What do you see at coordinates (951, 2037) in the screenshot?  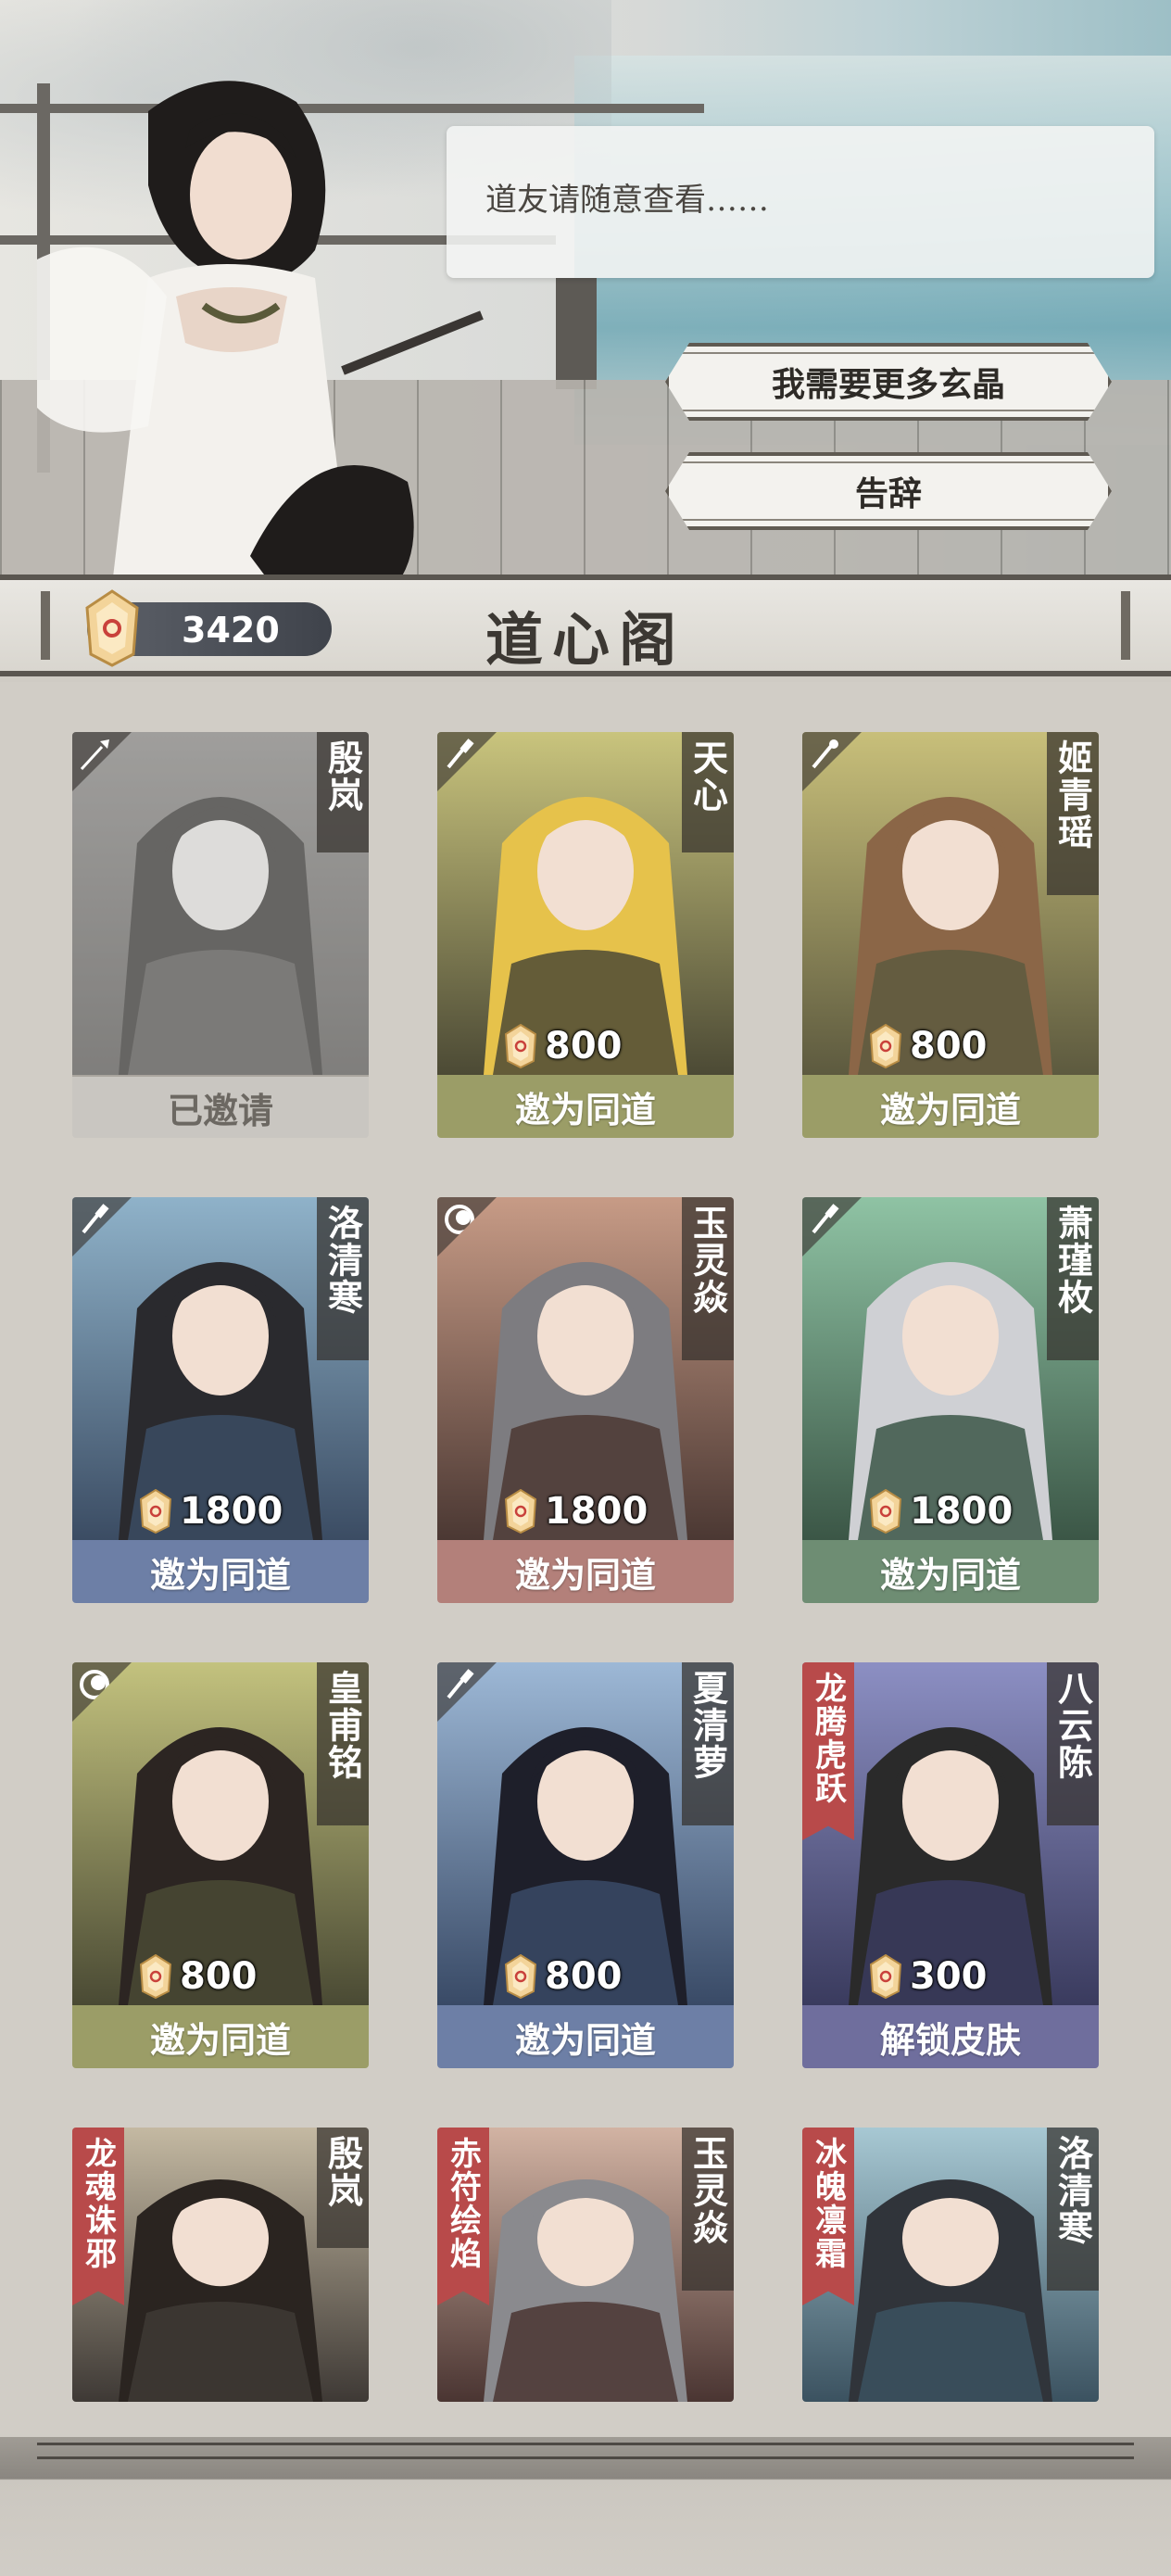 I see `invite-button: 解锁皮肤` at bounding box center [951, 2037].